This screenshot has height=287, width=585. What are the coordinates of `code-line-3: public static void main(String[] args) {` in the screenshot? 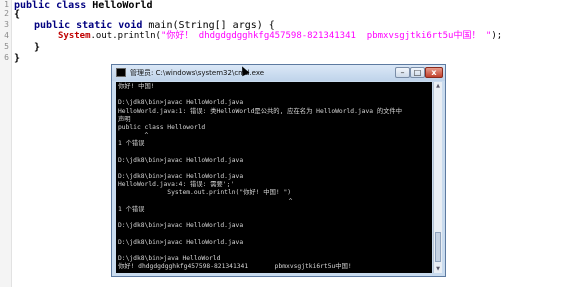 It's located at (154, 25).